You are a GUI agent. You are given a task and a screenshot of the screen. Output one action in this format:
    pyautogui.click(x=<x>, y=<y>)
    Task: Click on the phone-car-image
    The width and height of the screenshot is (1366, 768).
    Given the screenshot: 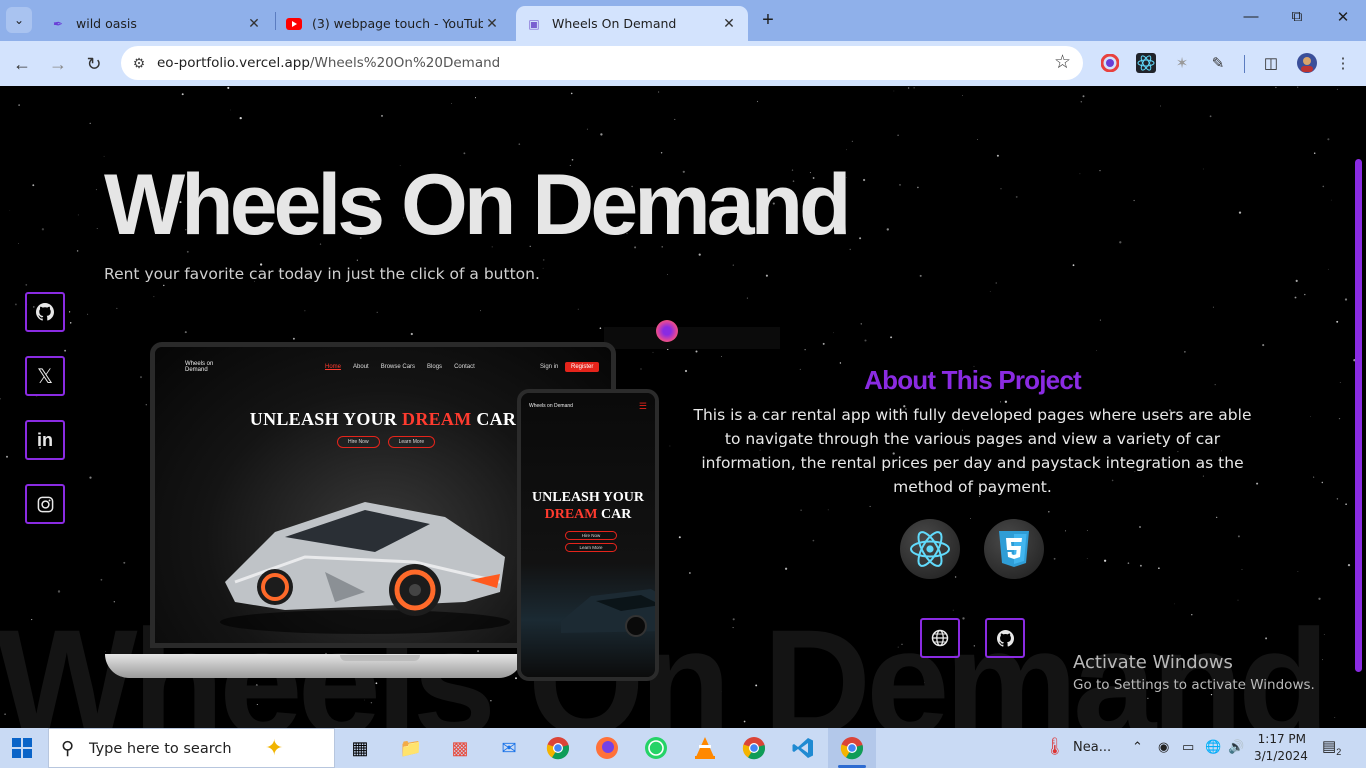 What is the action you would take?
    pyautogui.click(x=608, y=613)
    